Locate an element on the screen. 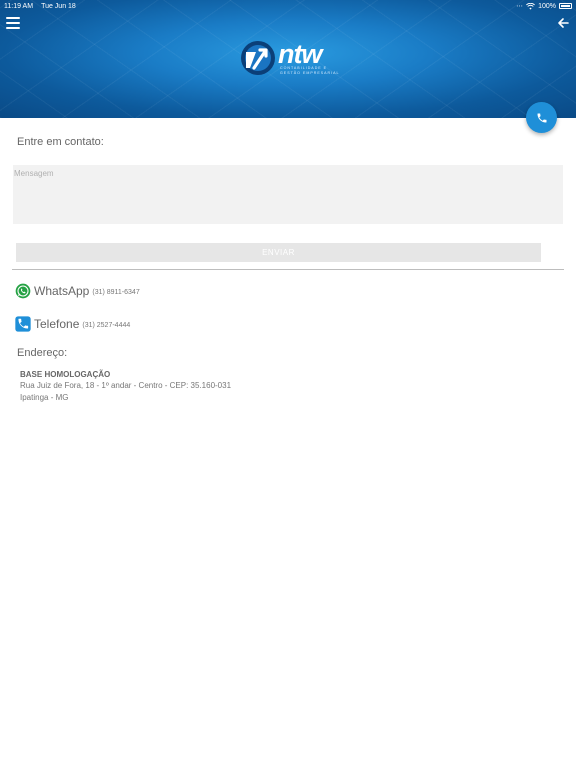  address-name: BASE HOMOLOGAÇÃO is located at coordinates (65, 374).